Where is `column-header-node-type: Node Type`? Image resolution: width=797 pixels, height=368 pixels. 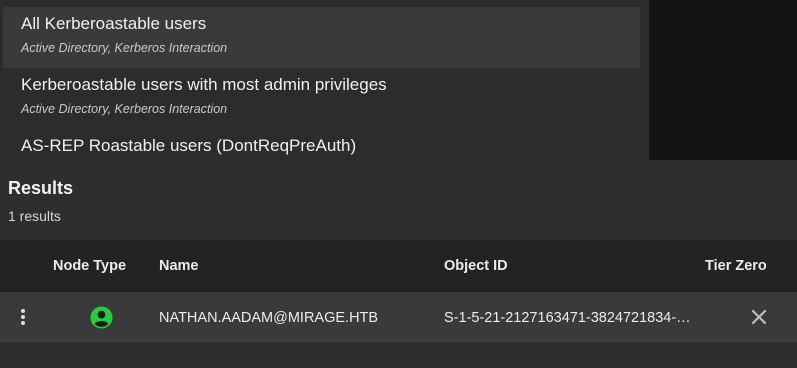
column-header-node-type: Node Type is located at coordinates (89, 266).